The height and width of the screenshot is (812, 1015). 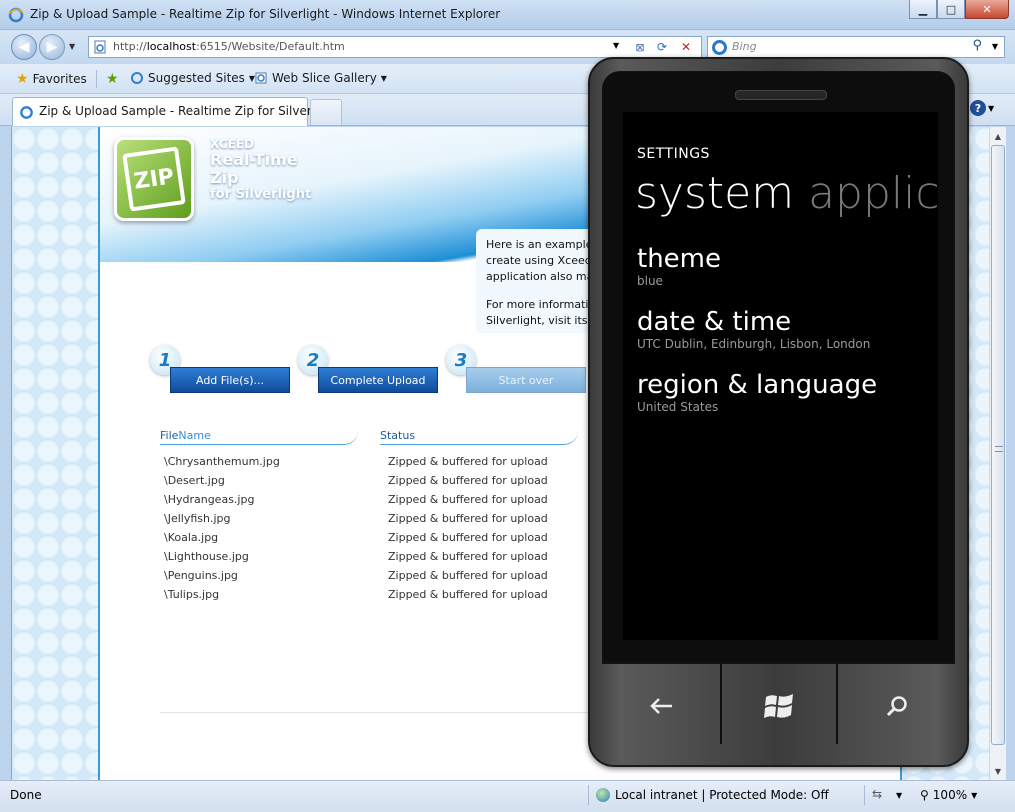 I want to click on zoom-level: 100%, so click(x=950, y=795).